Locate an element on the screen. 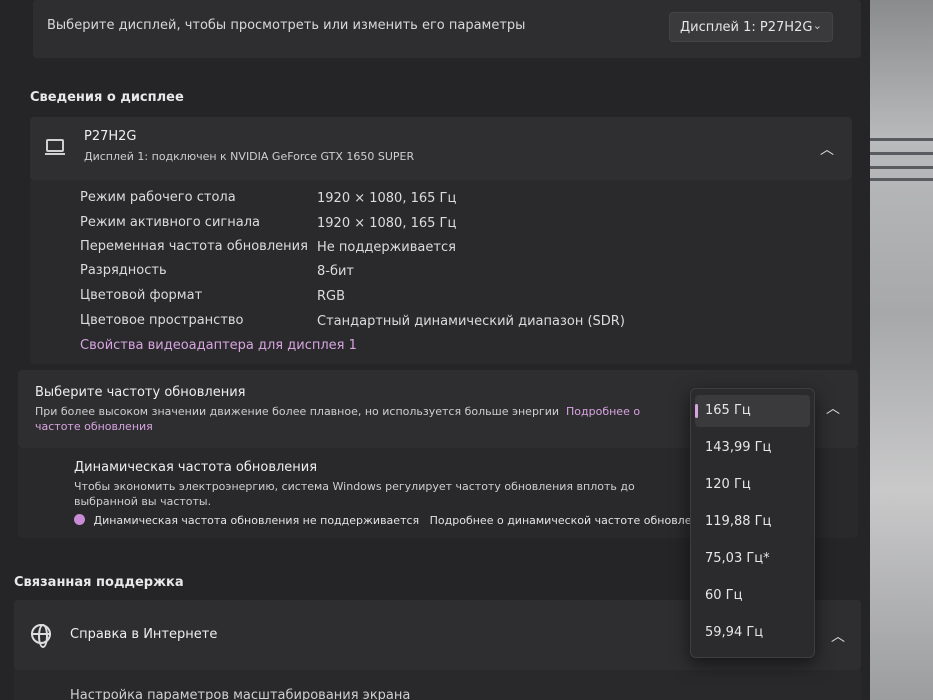  display-select-value: Дисплей 1: P27H2G is located at coordinates (746, 27).